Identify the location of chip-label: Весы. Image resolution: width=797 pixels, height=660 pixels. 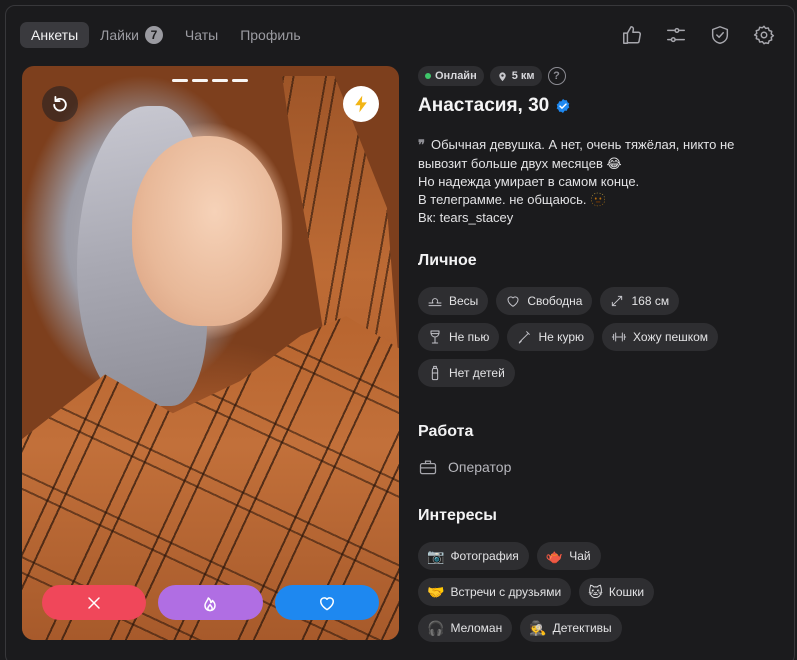
(464, 301).